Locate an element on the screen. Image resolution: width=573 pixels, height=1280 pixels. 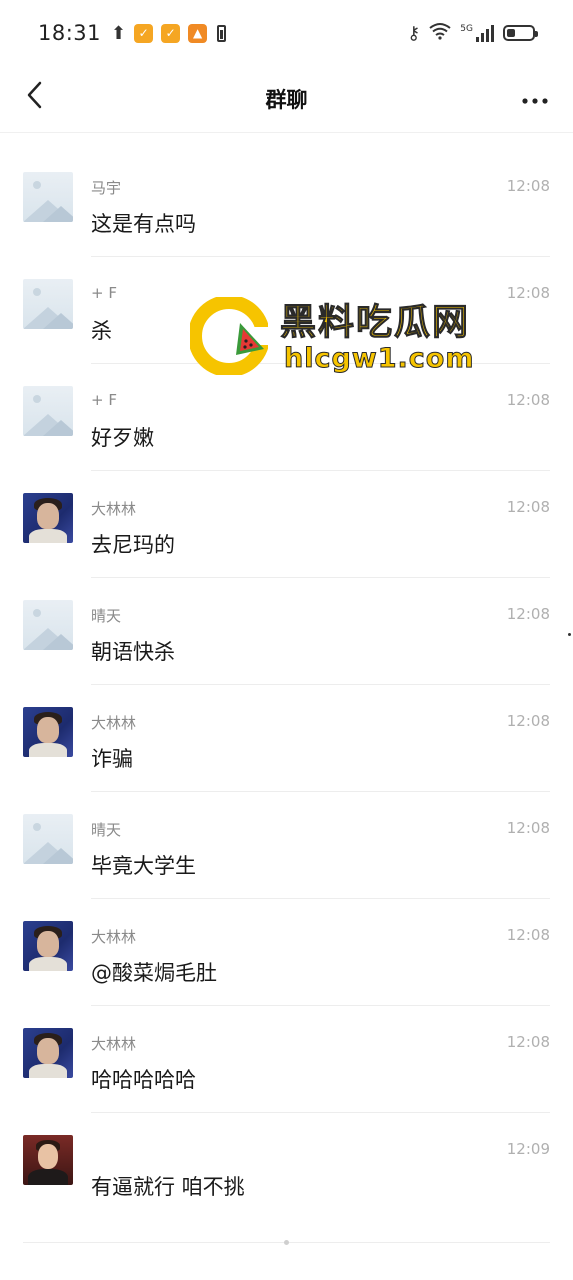
message-text: 有逼就行 咱不挑 is located at coordinates (168, 1187).